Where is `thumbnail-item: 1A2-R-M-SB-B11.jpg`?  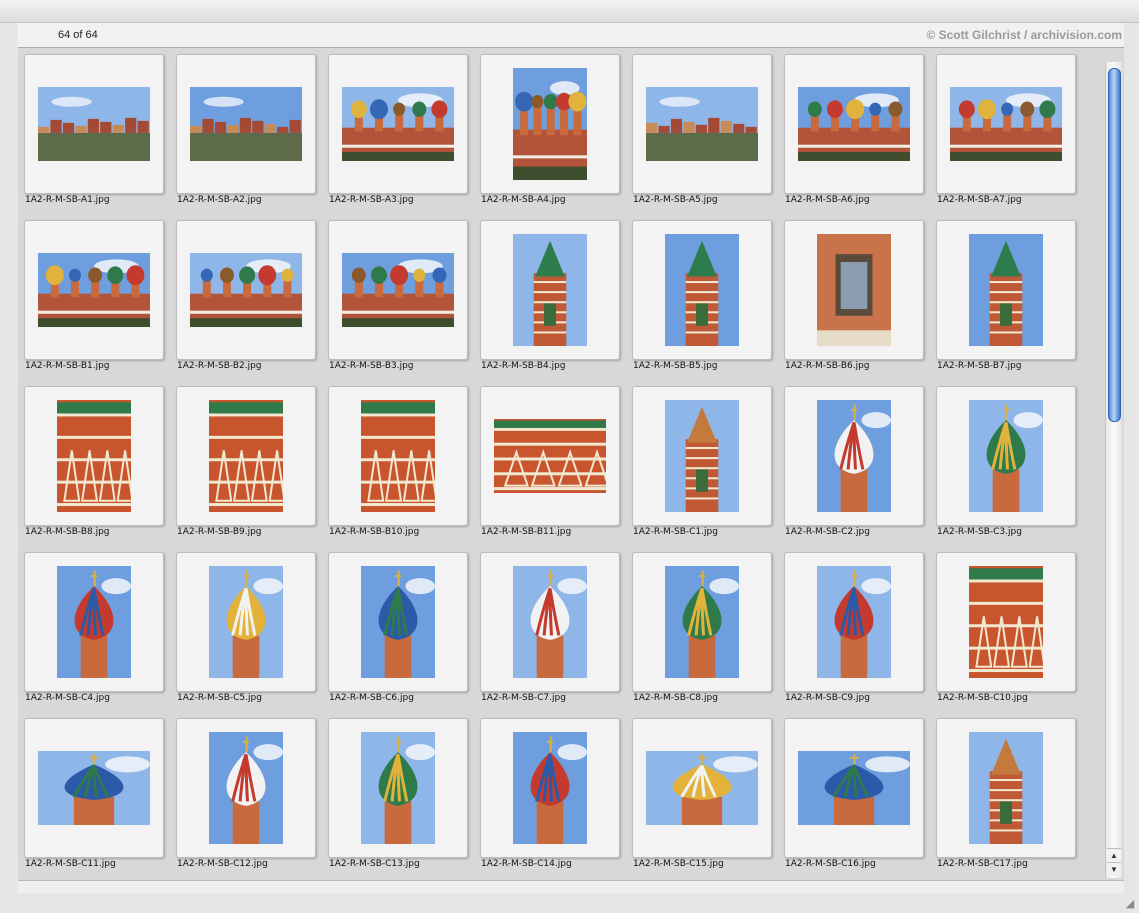
thumbnail-item: 1A2-R-M-SB-B11.jpg is located at coordinates (550, 464).